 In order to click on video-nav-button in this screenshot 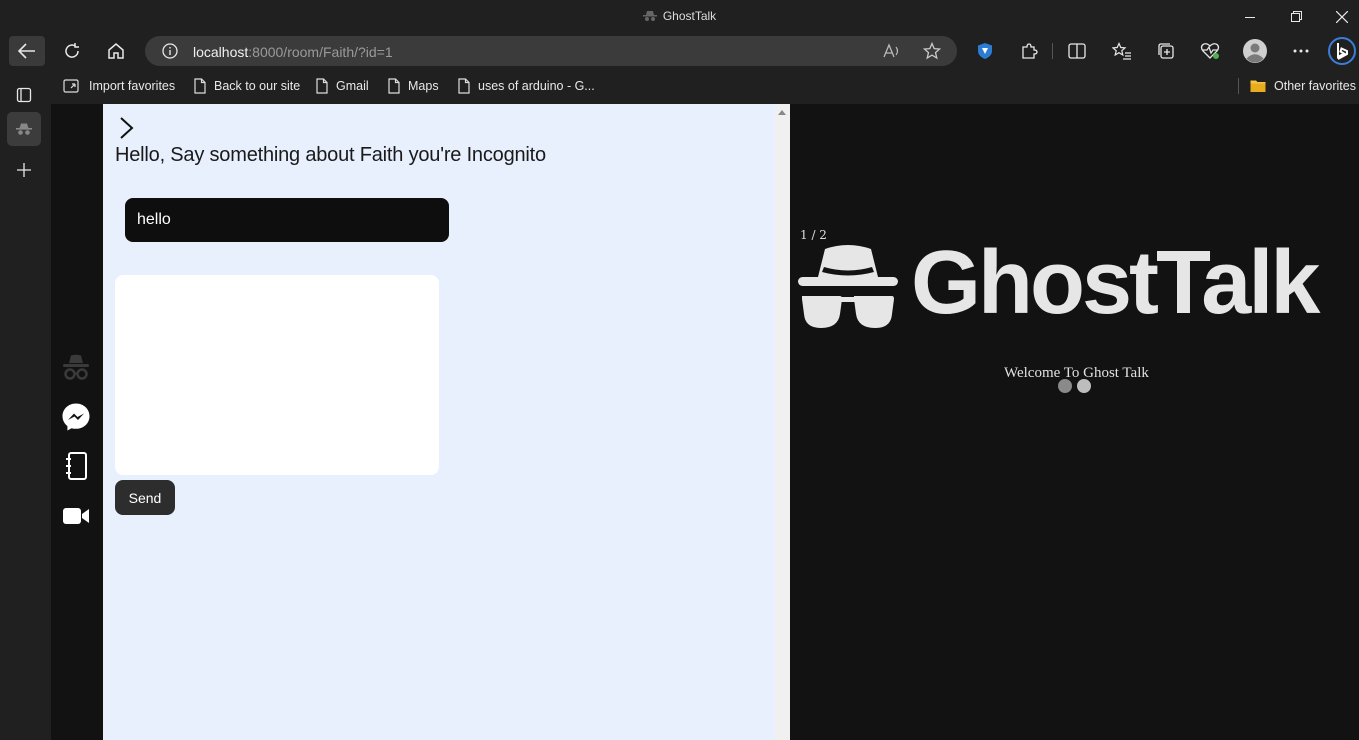, I will do `click(76, 516)`.